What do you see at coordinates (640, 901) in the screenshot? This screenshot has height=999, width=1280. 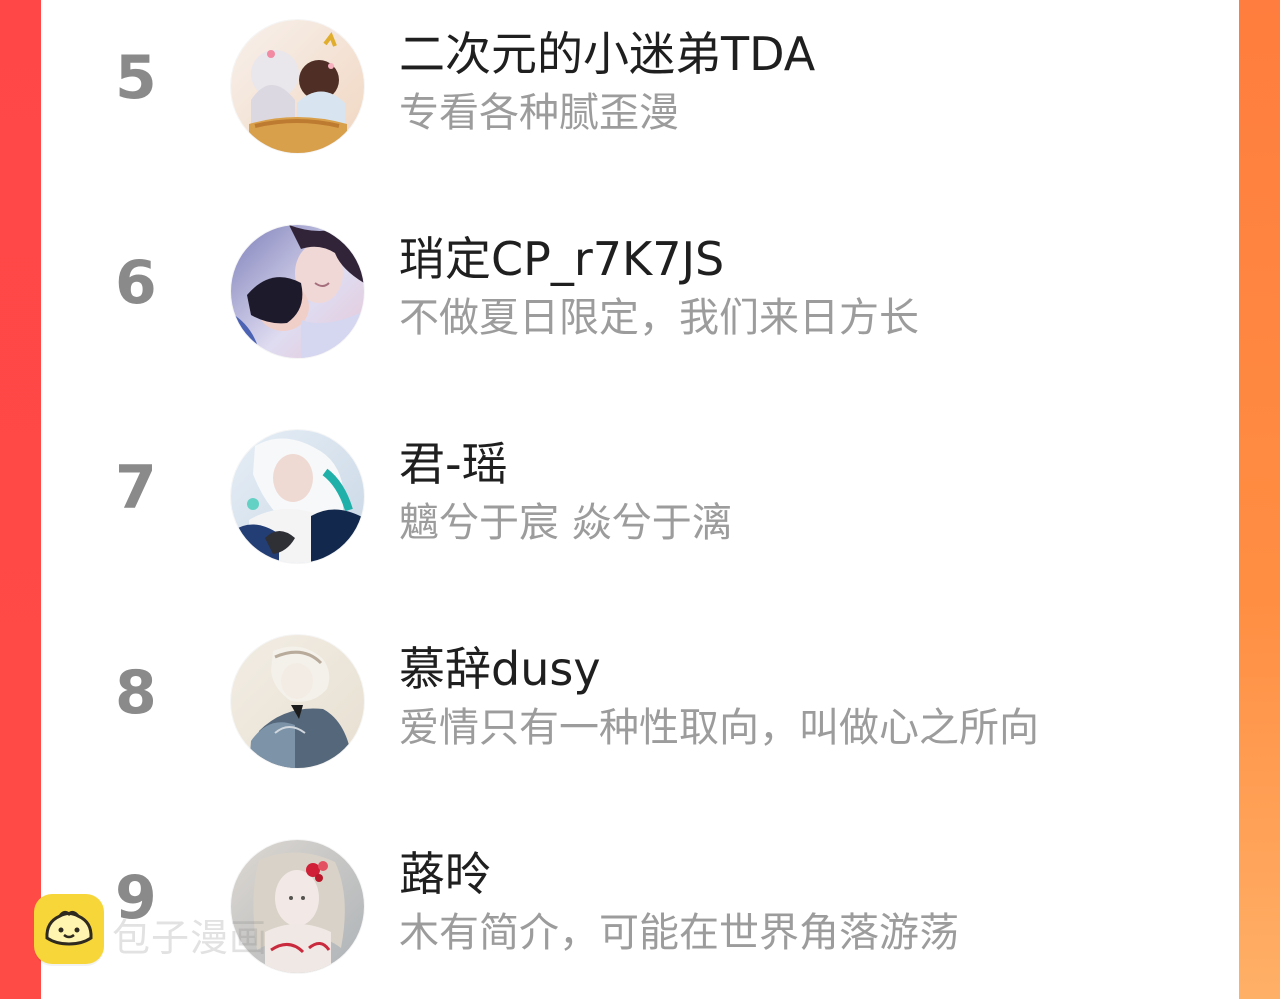 I see `ranking-row-9: 9 蕗昤 木有简介，可能在世界角落游荡` at bounding box center [640, 901].